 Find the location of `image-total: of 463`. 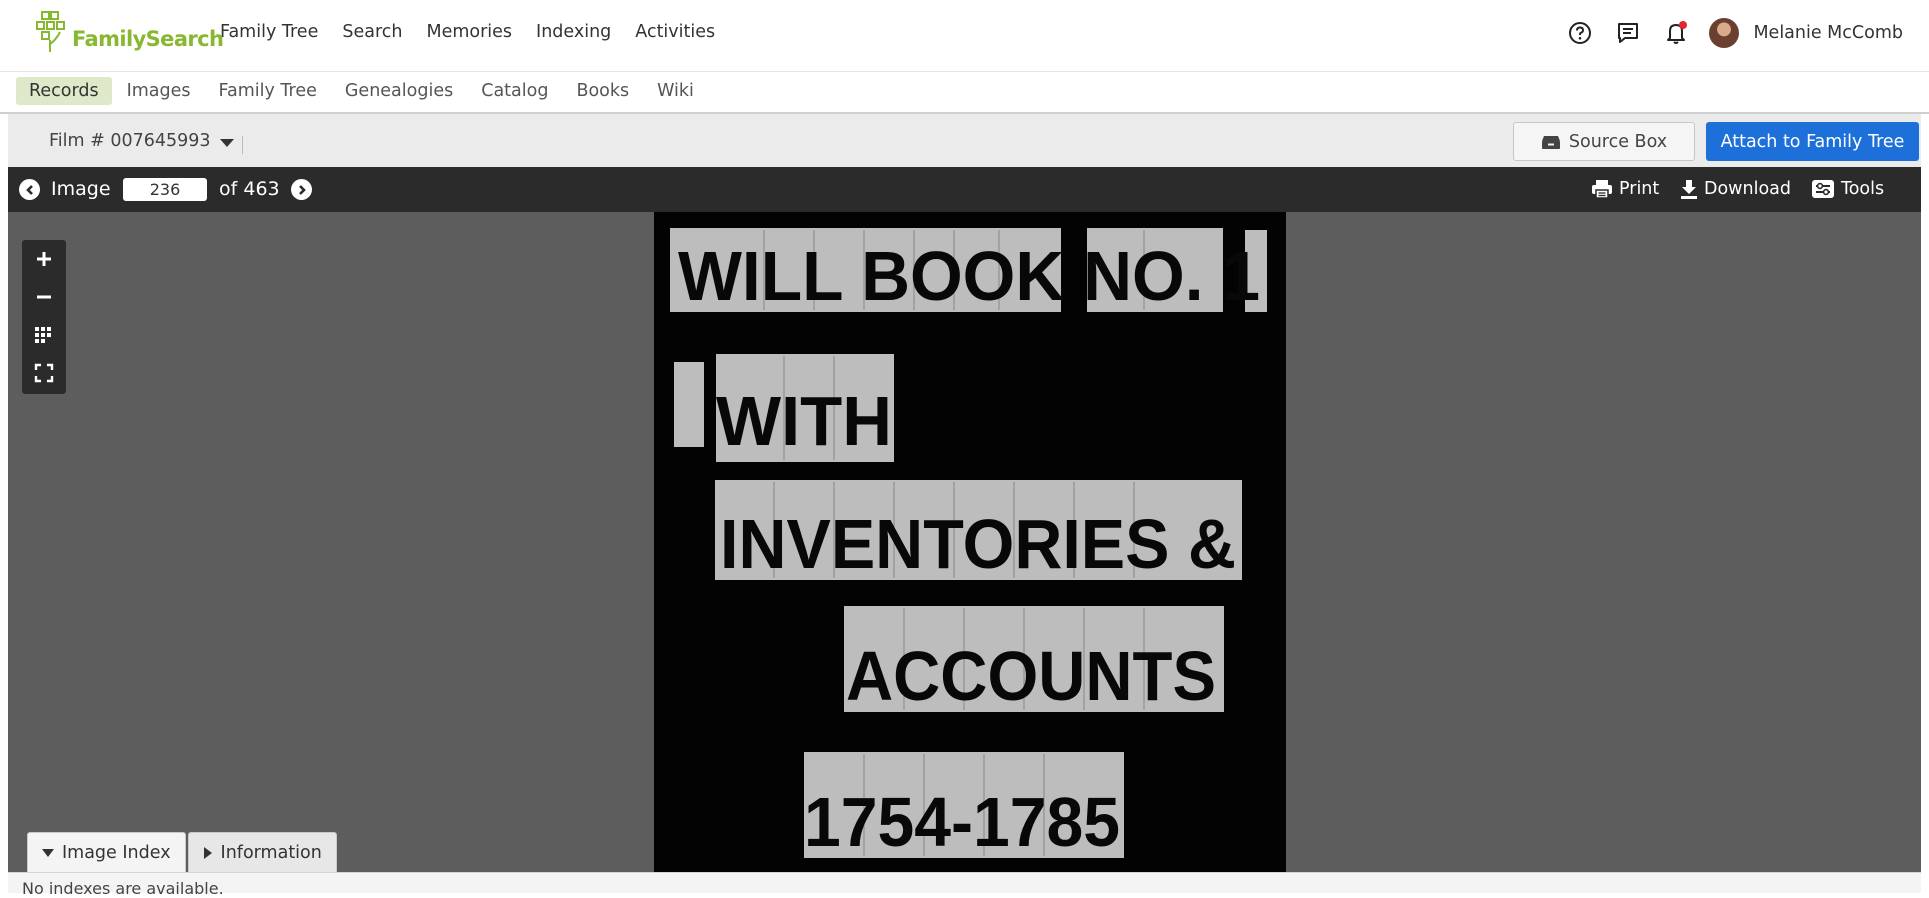

image-total: of 463 is located at coordinates (249, 189).